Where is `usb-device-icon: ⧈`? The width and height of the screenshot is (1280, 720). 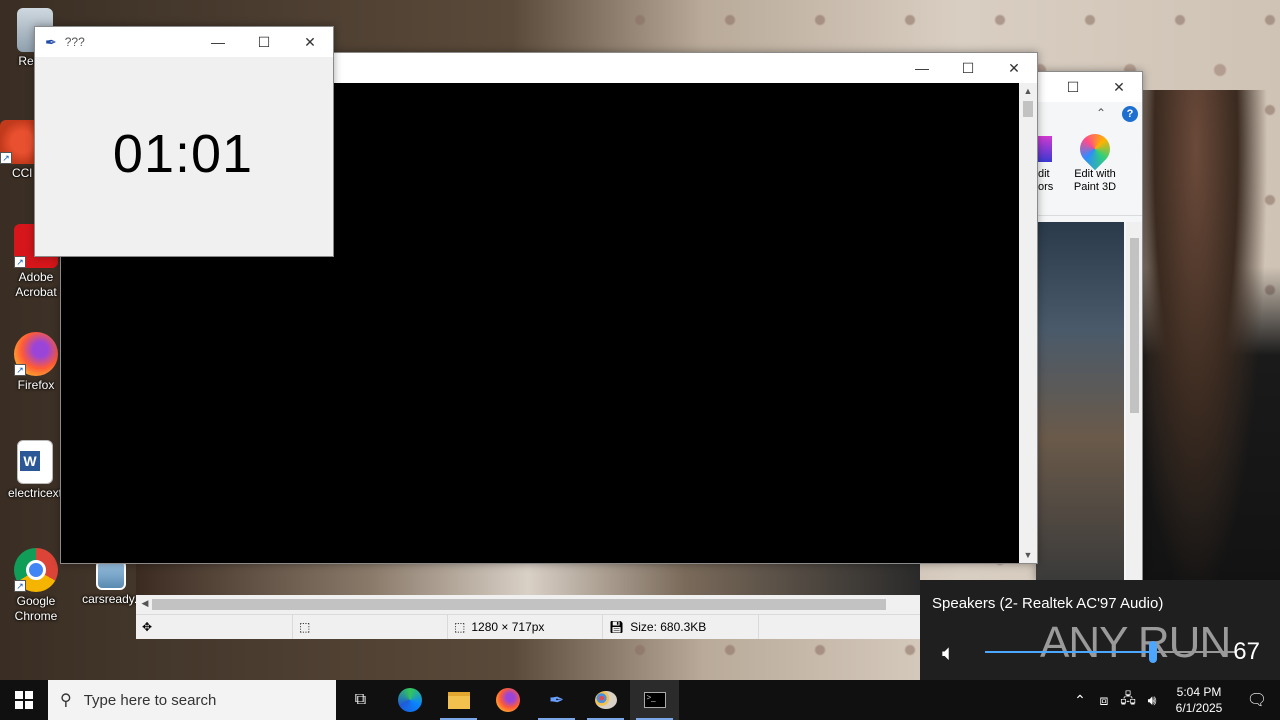
usb-device-icon: ⧈ is located at coordinates (1104, 700).